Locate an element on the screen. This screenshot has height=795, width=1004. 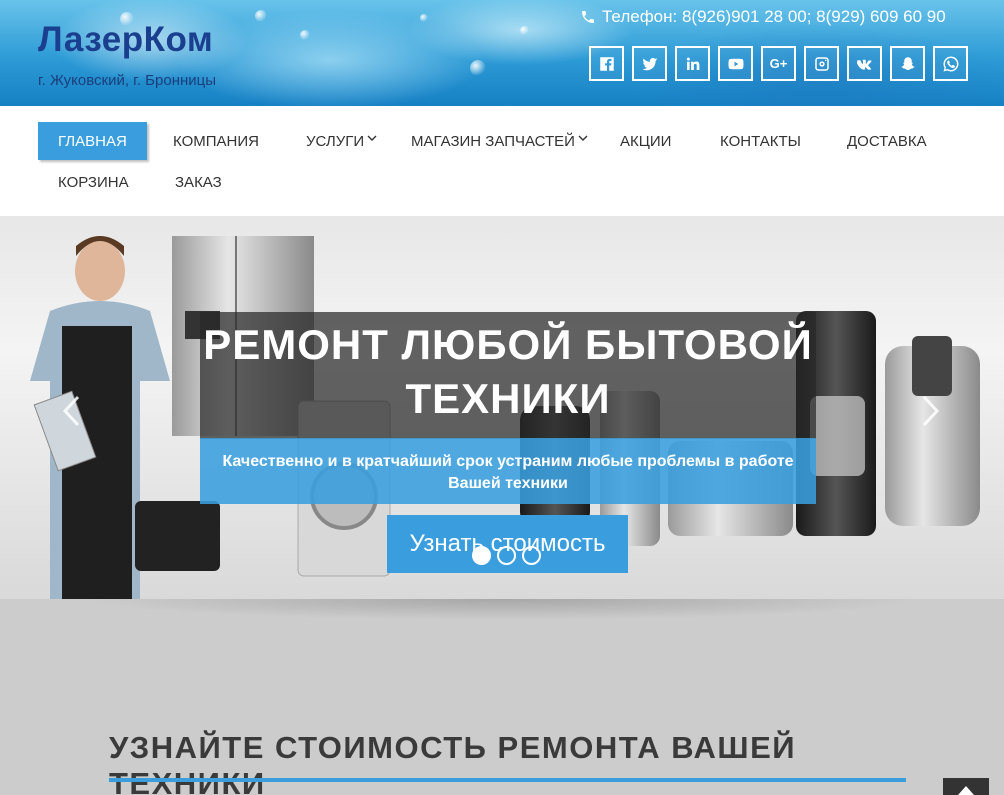
nav-item-label: ДОСТАВКА is located at coordinates (887, 141).